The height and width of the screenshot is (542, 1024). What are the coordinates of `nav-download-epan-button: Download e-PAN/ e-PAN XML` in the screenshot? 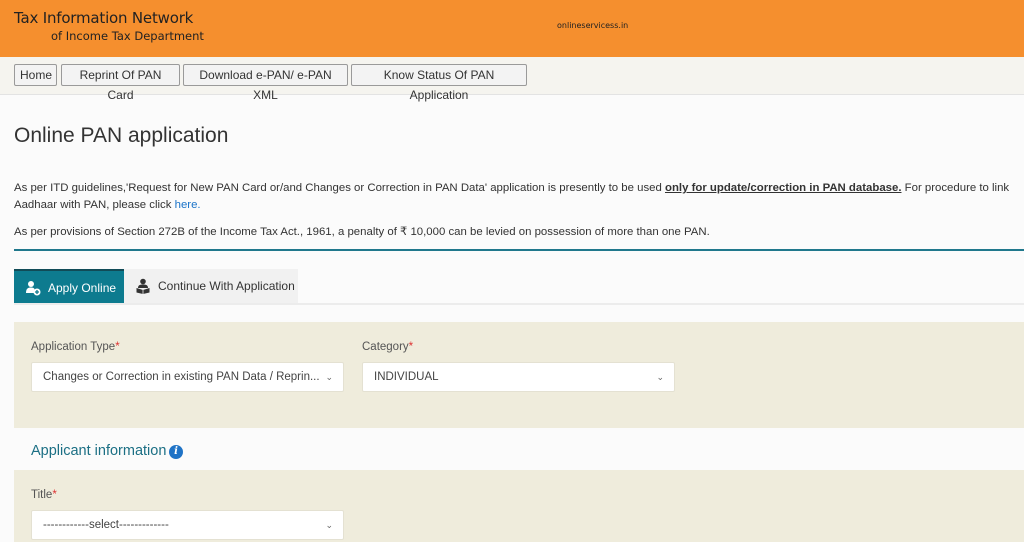 It's located at (265, 83).